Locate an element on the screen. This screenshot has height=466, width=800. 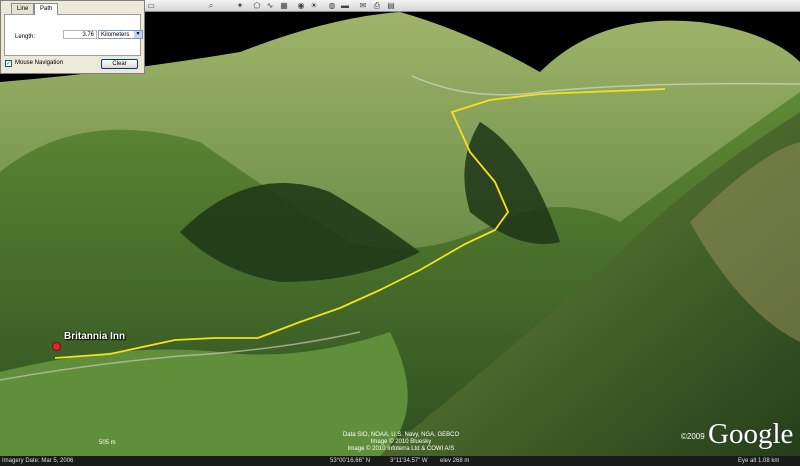
imagery-date: Imagery Date: Mar 5, 2006 is located at coordinates (38, 461).